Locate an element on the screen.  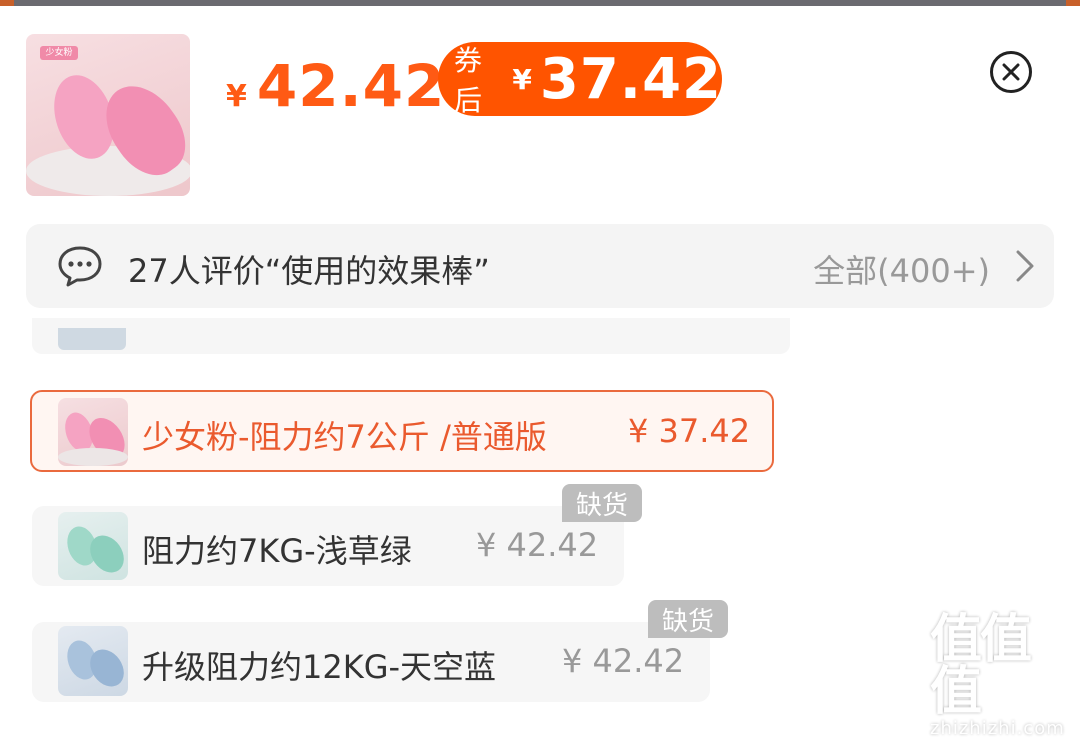
chat-bubble-icon is located at coordinates (80, 266).